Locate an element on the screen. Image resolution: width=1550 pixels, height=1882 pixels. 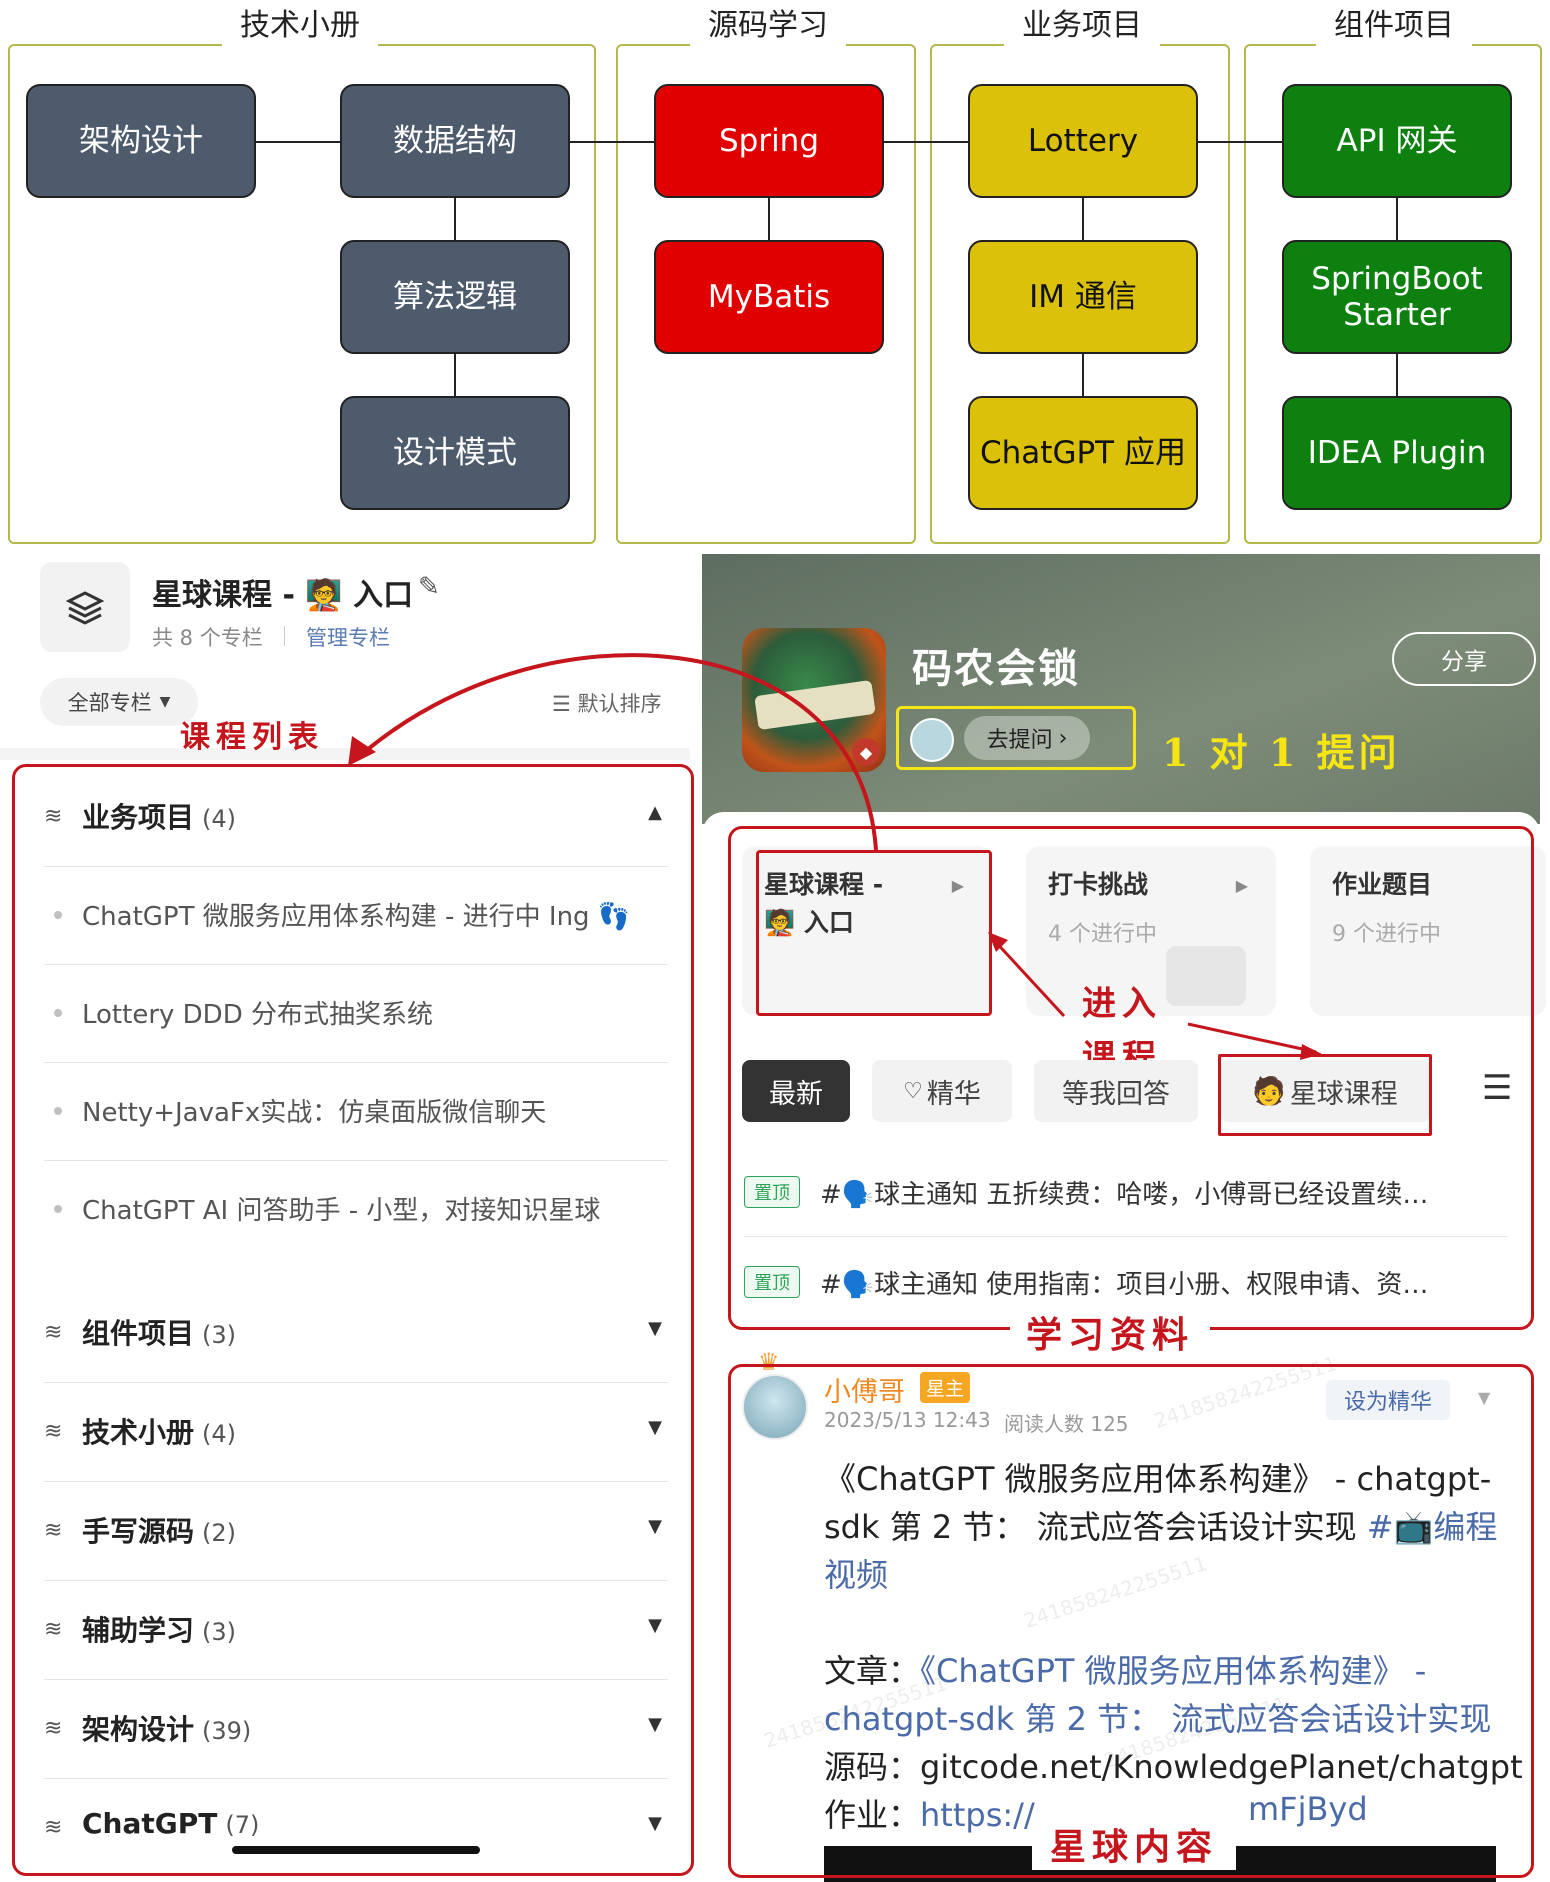
arrow-to-course-list is located at coordinates (618, 752).